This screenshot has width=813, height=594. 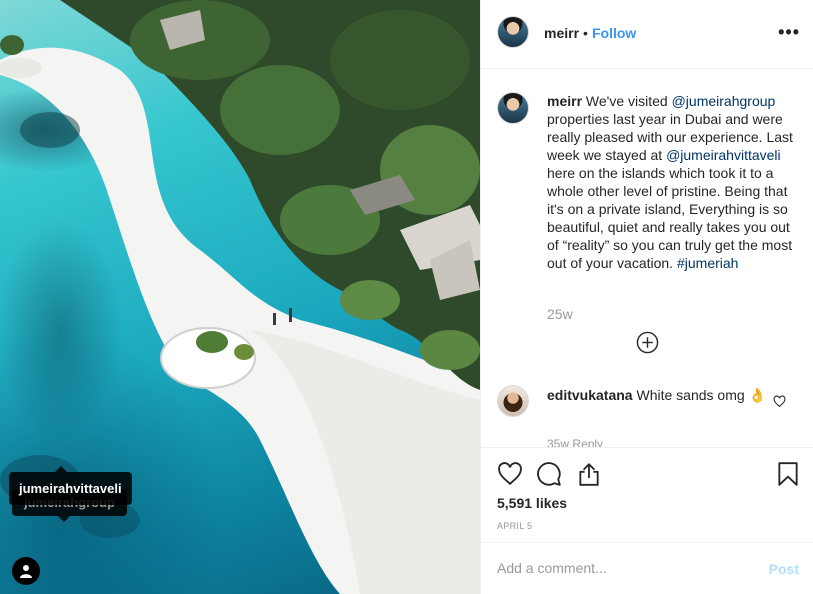 What do you see at coordinates (707, 263) in the screenshot?
I see `hashtag-link: #jumeriah` at bounding box center [707, 263].